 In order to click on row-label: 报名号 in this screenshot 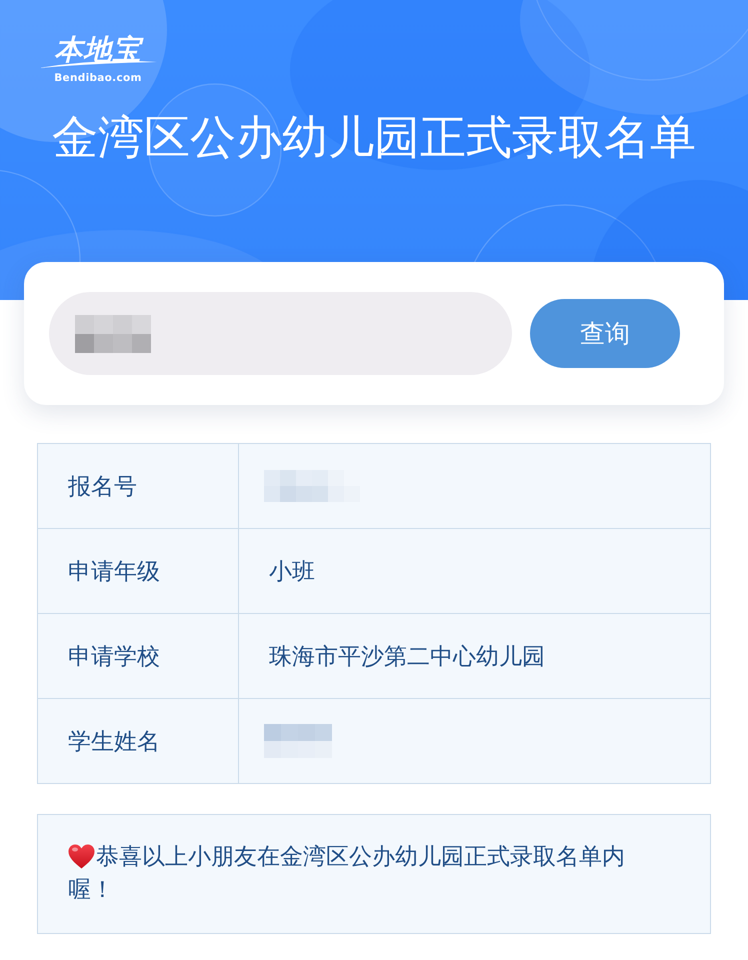, I will do `click(138, 486)`.